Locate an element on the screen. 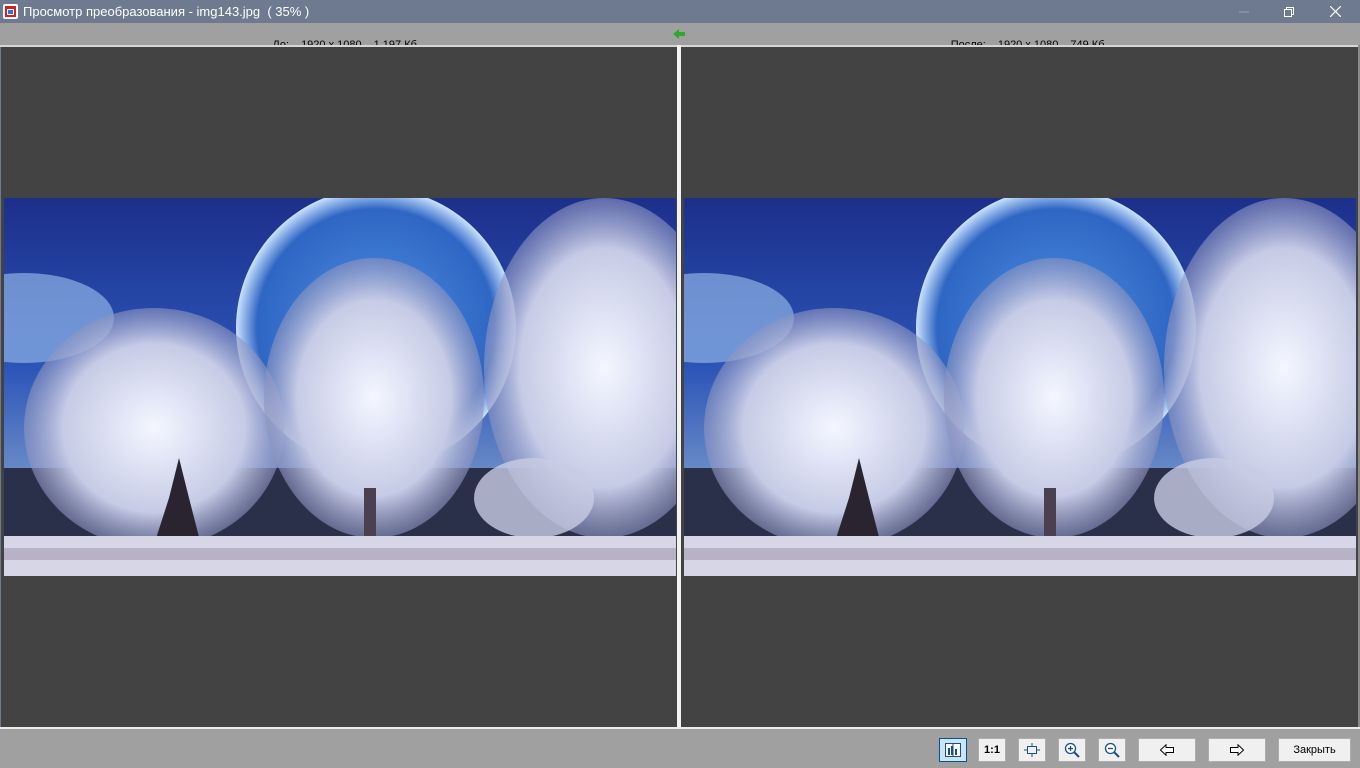 This screenshot has width=1360, height=768. arrow-left-icon is located at coordinates (1167, 750).